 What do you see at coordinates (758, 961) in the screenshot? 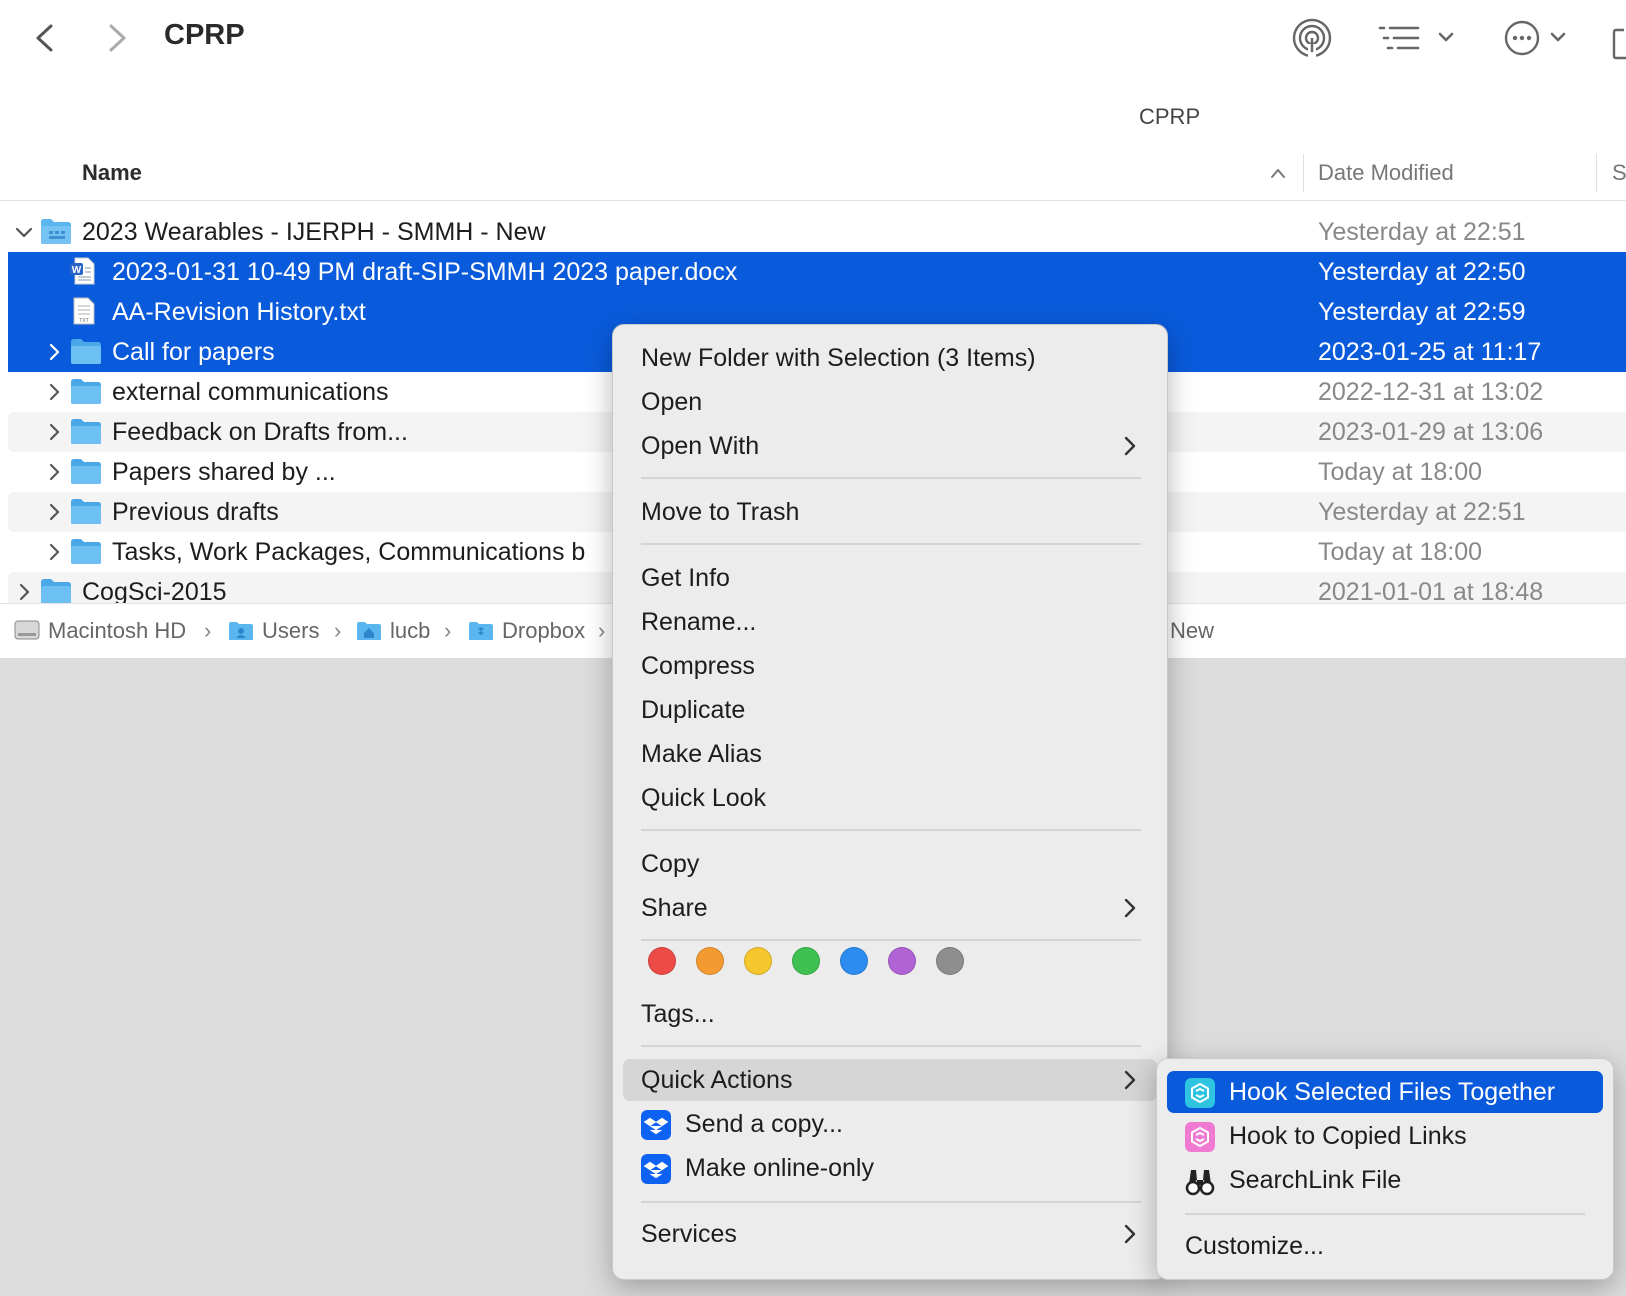
I see `tag-yellow` at bounding box center [758, 961].